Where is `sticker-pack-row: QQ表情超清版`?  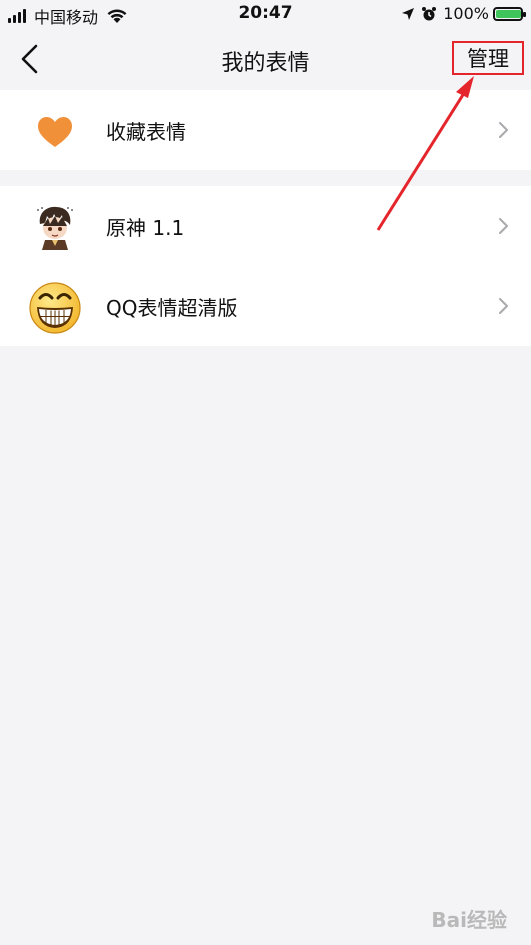 sticker-pack-row: QQ表情超清版 is located at coordinates (265, 306).